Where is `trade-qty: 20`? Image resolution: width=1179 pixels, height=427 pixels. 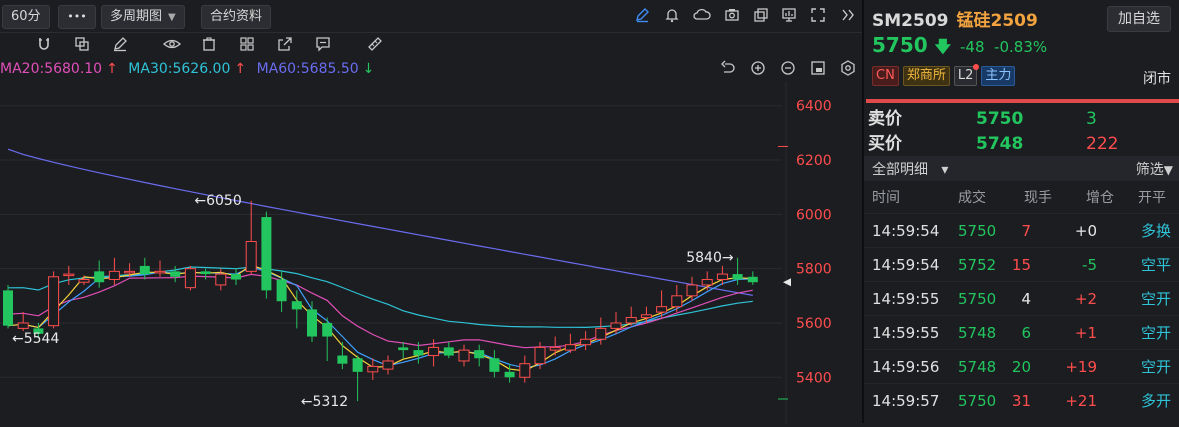 trade-qty: 20 is located at coordinates (1021, 367).